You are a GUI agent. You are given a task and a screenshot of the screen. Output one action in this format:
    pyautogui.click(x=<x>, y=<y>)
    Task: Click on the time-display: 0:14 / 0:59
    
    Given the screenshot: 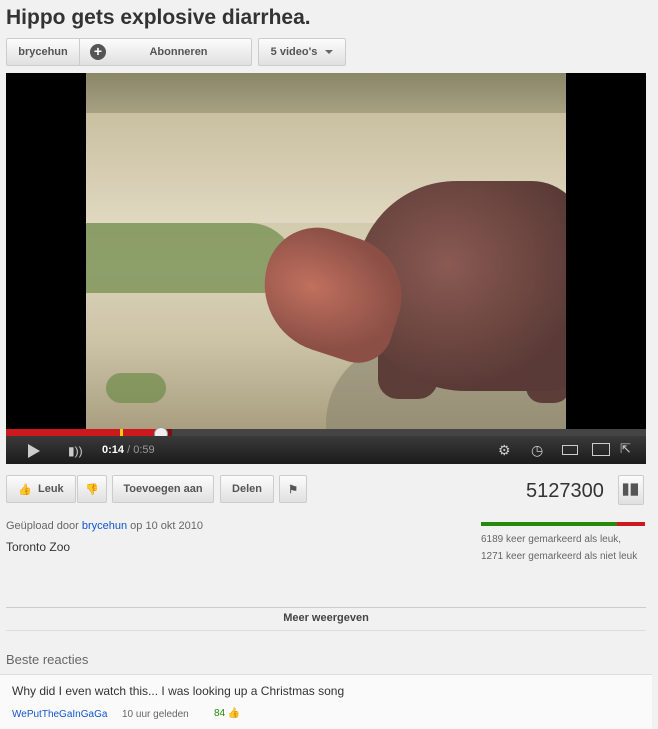 What is the action you would take?
    pyautogui.click(x=128, y=450)
    